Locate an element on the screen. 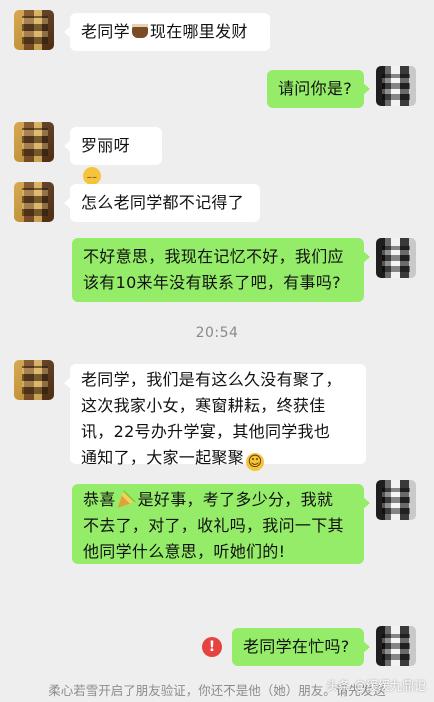 The image size is (434, 702). message-bubble-incoming: 罗丽呀 is located at coordinates (113, 156).